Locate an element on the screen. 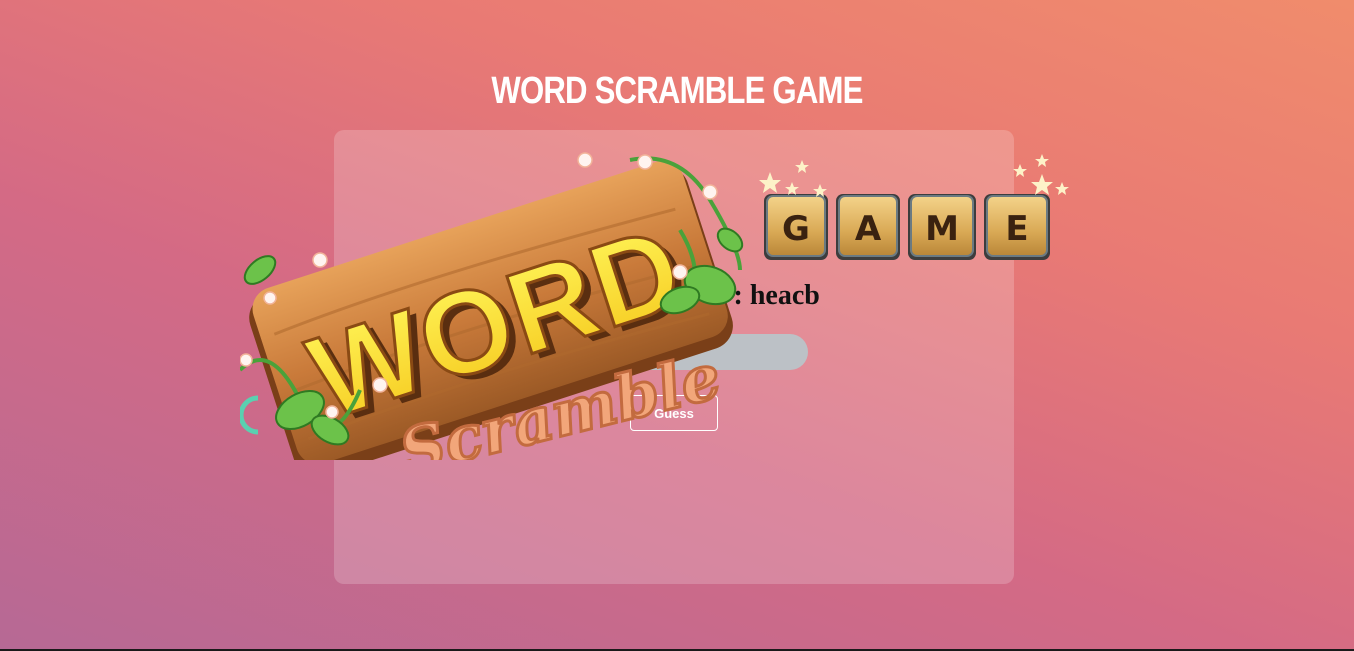  svg-text: M is located at coordinates (942, 229).